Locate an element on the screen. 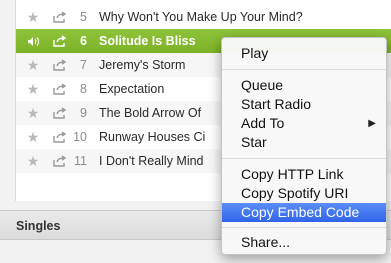 This screenshot has height=263, width=391. menu-item-queue: Queue is located at coordinates (304, 85).